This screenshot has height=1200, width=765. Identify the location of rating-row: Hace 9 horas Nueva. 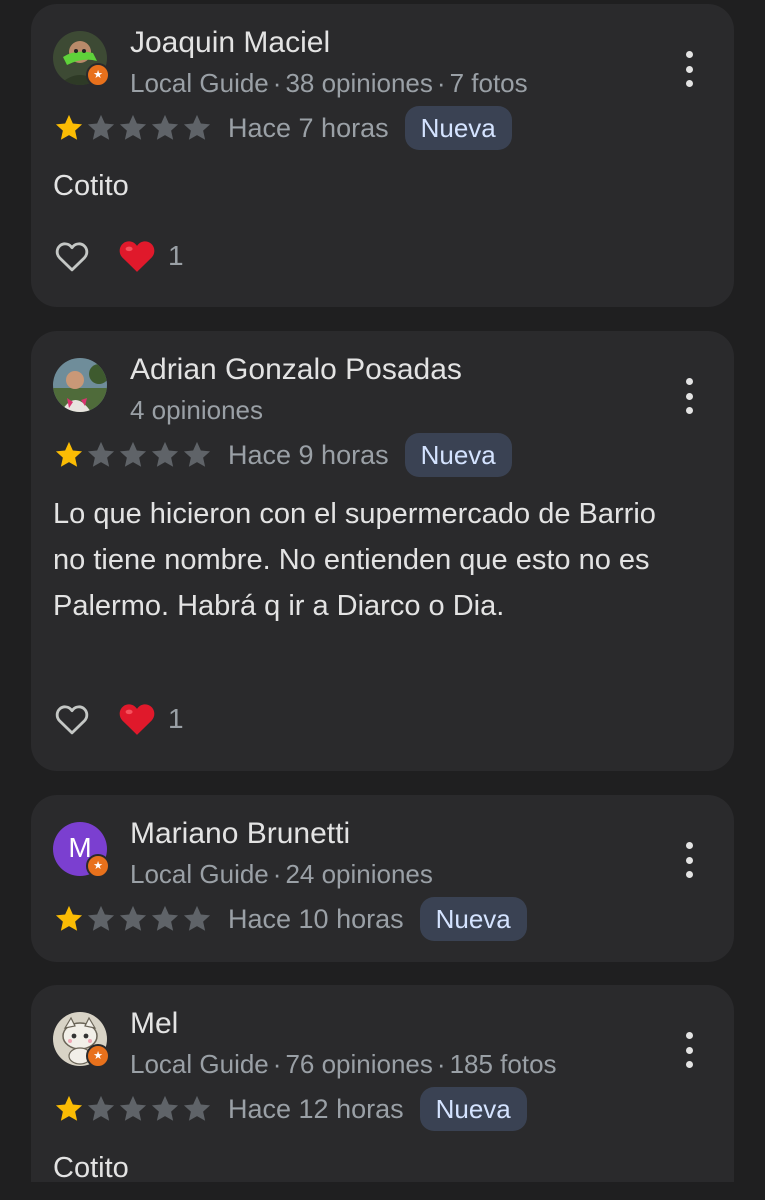
(282, 455).